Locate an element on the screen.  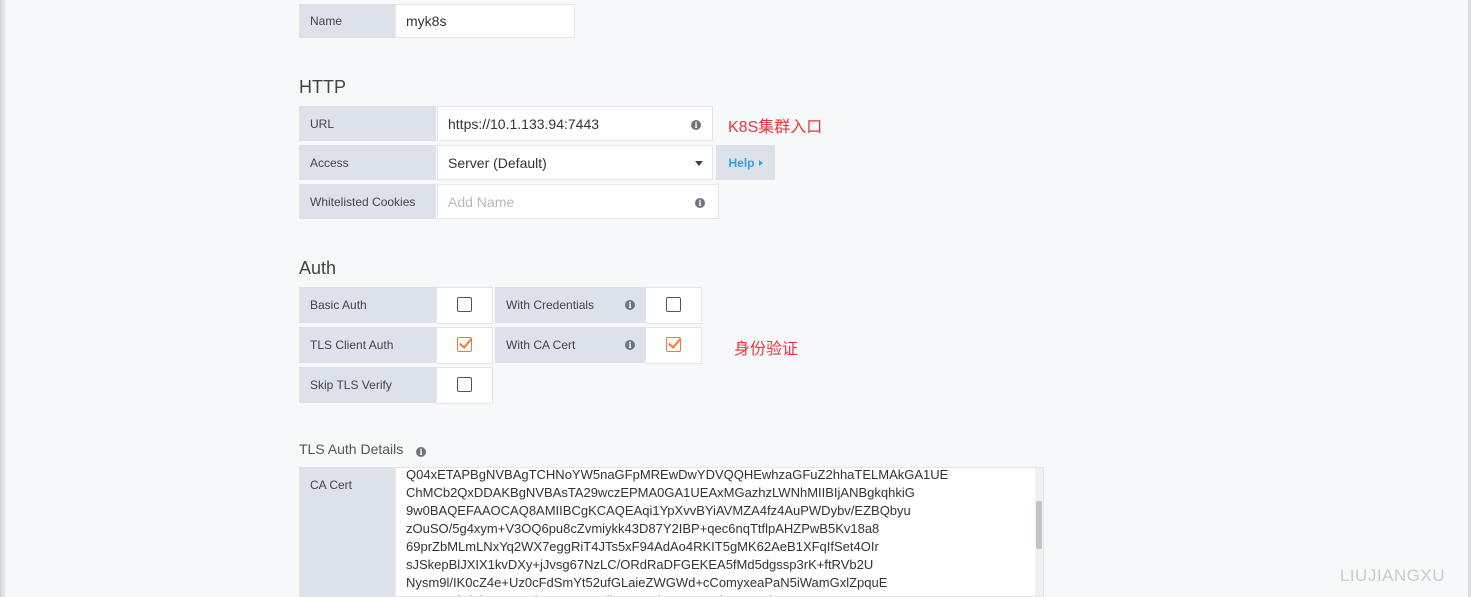
basic-auth-cell is located at coordinates (464, 305).